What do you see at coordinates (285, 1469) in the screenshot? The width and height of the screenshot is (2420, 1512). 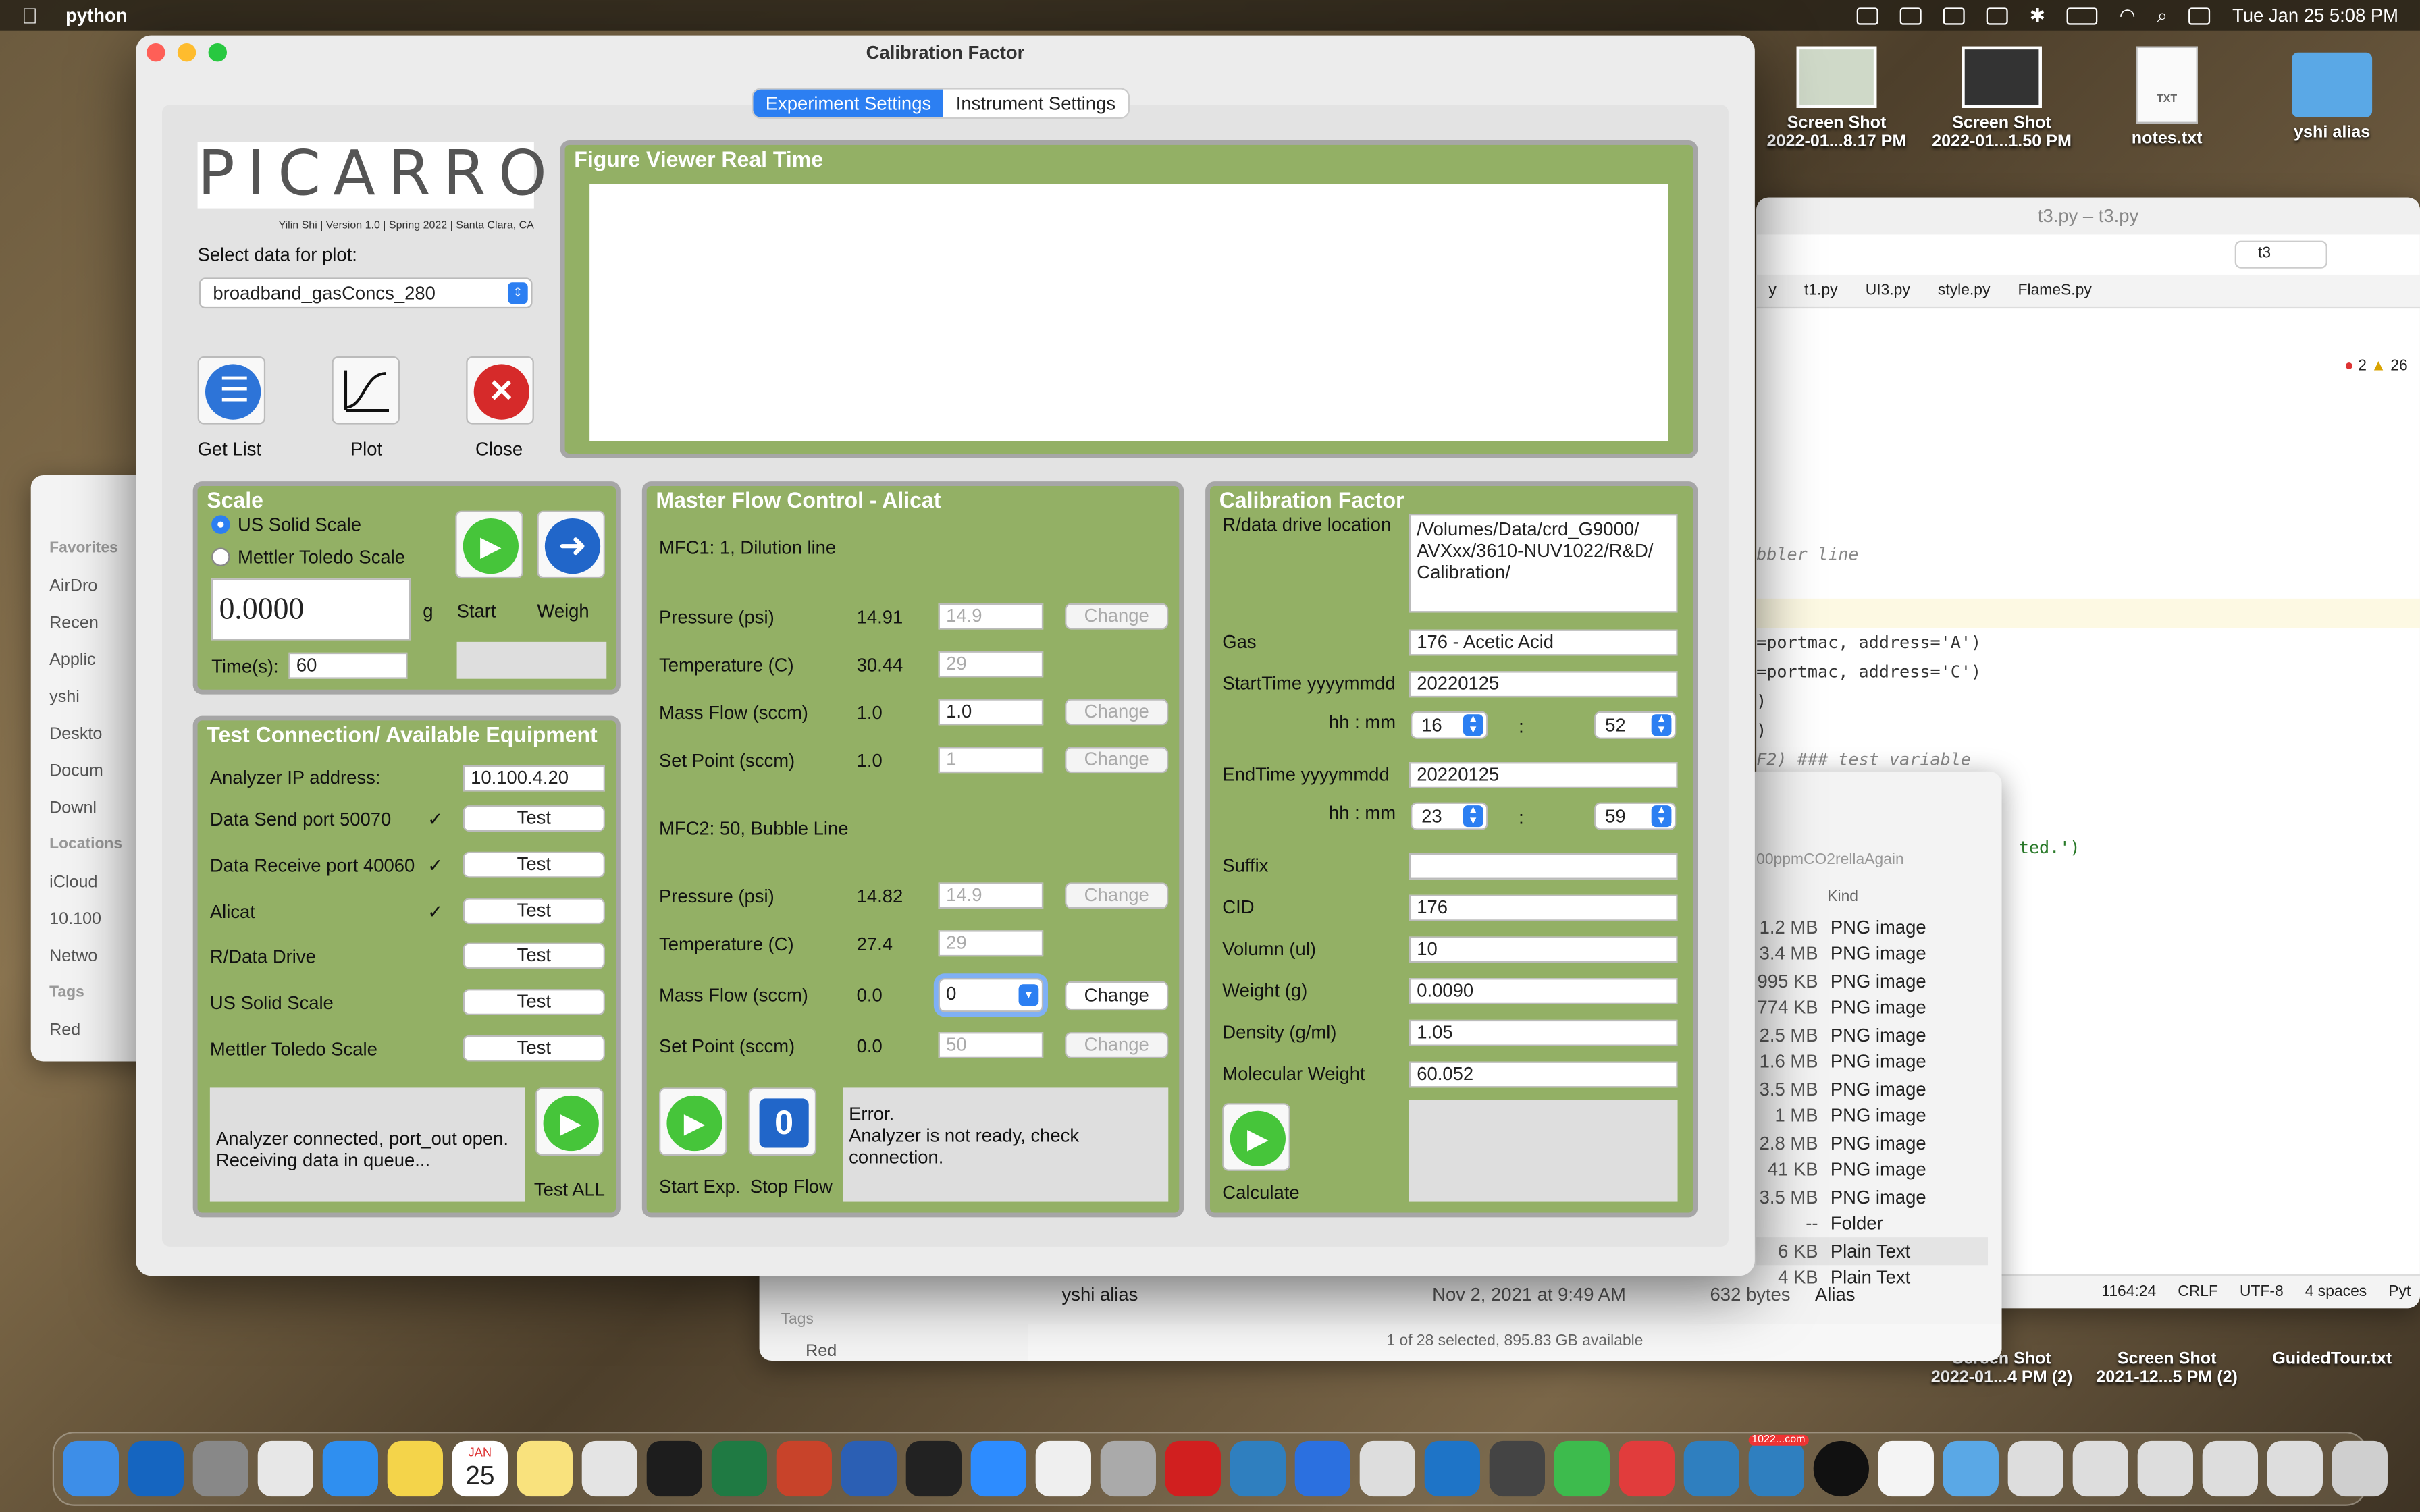 I see `launchpad-dock-icon` at bounding box center [285, 1469].